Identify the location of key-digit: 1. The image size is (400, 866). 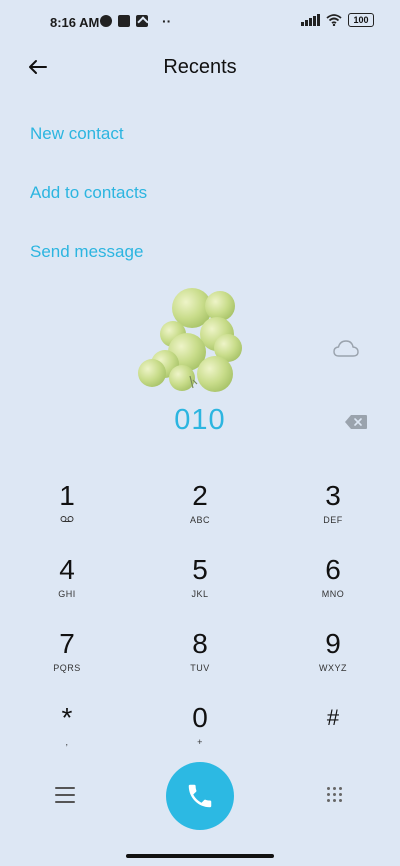
(67, 495).